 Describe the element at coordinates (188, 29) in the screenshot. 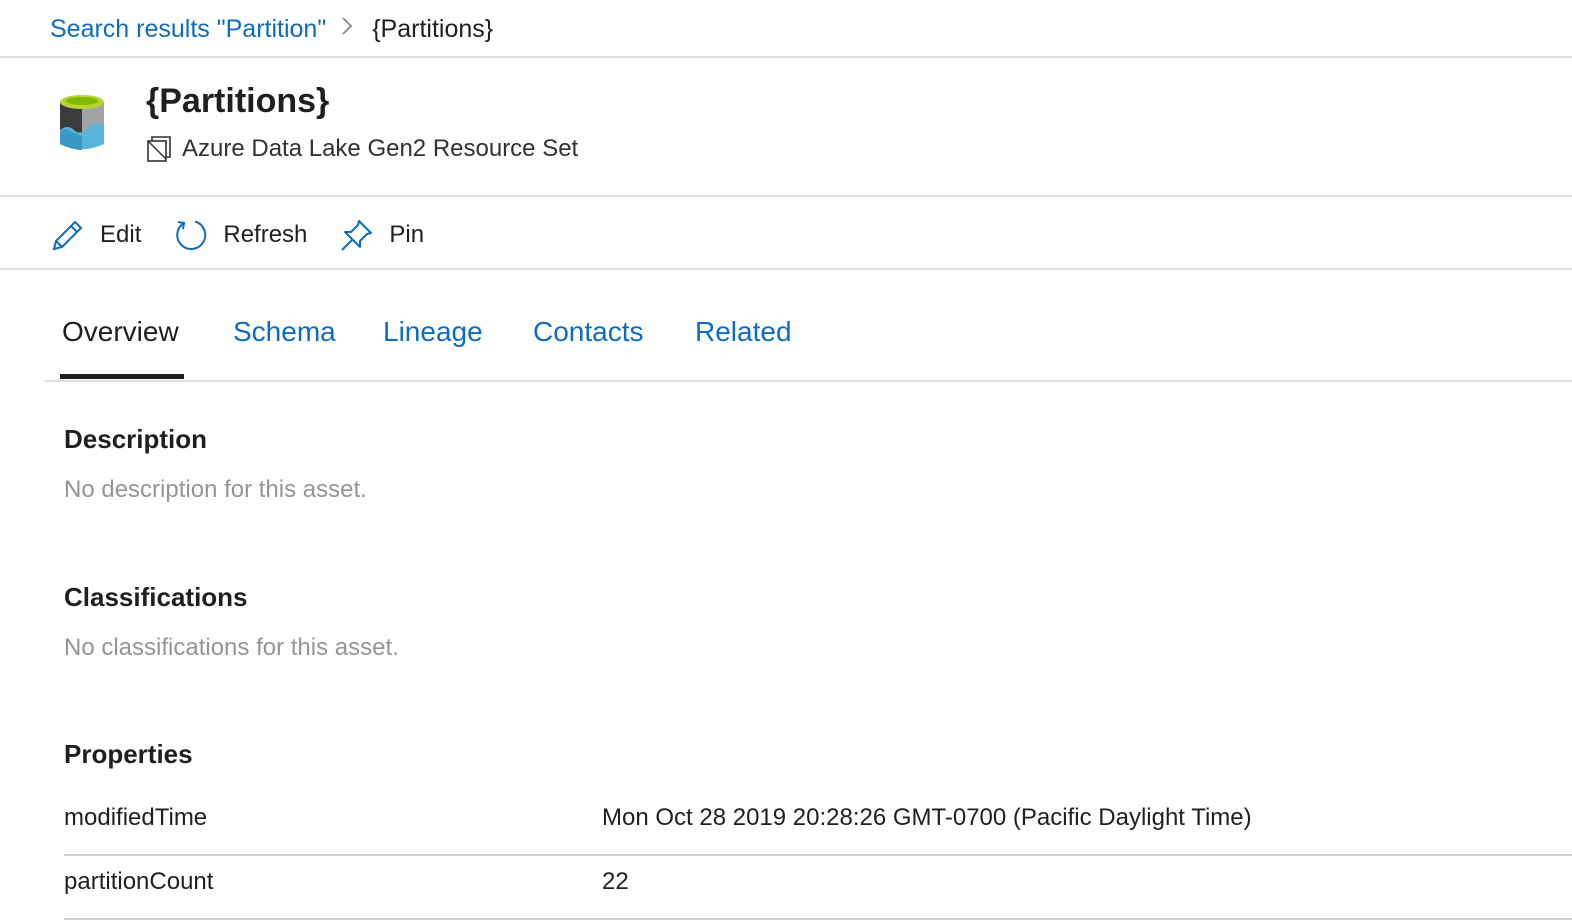

I see `breadcrumb-search-results-link: Search results "Partition"` at that location.